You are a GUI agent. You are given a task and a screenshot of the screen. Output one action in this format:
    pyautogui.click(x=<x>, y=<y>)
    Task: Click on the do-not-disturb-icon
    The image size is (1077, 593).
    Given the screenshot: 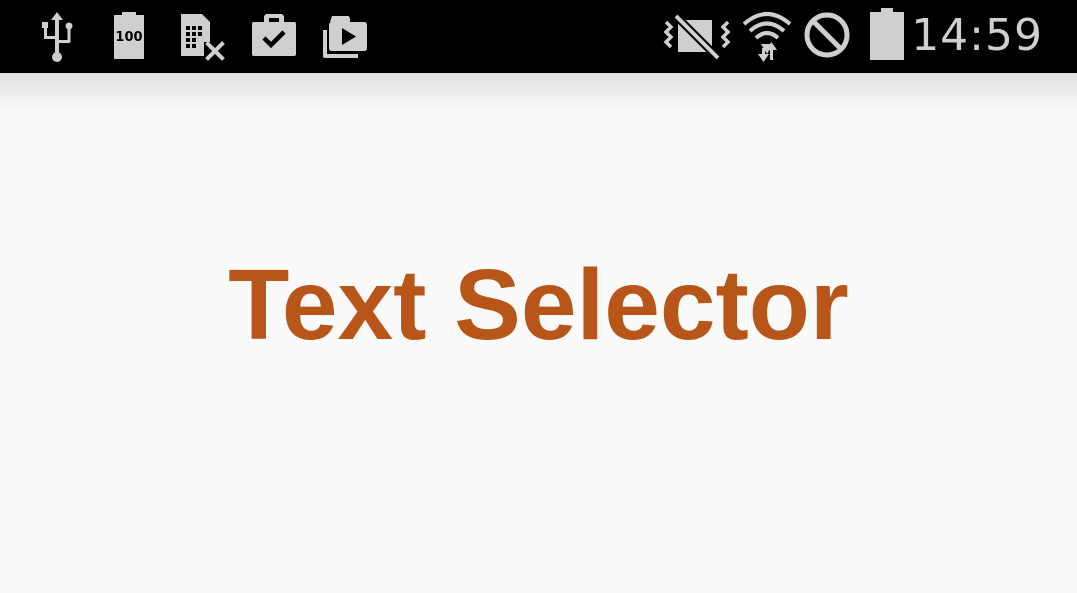 What is the action you would take?
    pyautogui.click(x=827, y=35)
    